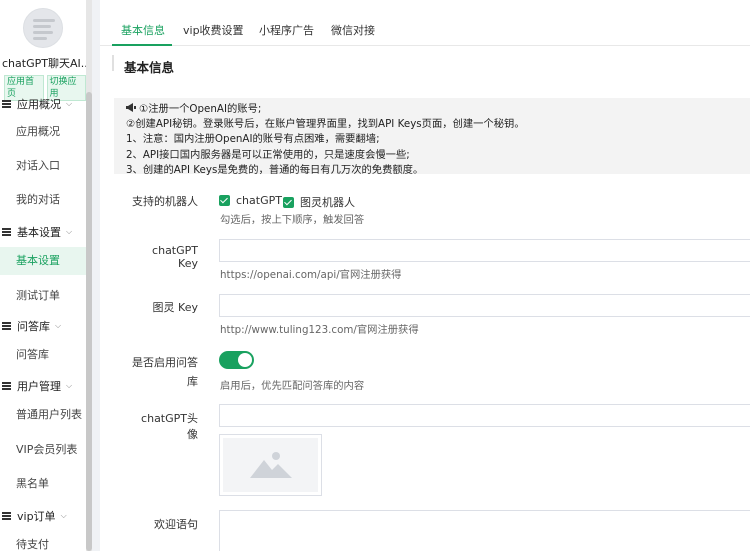  What do you see at coordinates (89, 321) in the screenshot?
I see `sidebar-scroll-thumb` at bounding box center [89, 321].